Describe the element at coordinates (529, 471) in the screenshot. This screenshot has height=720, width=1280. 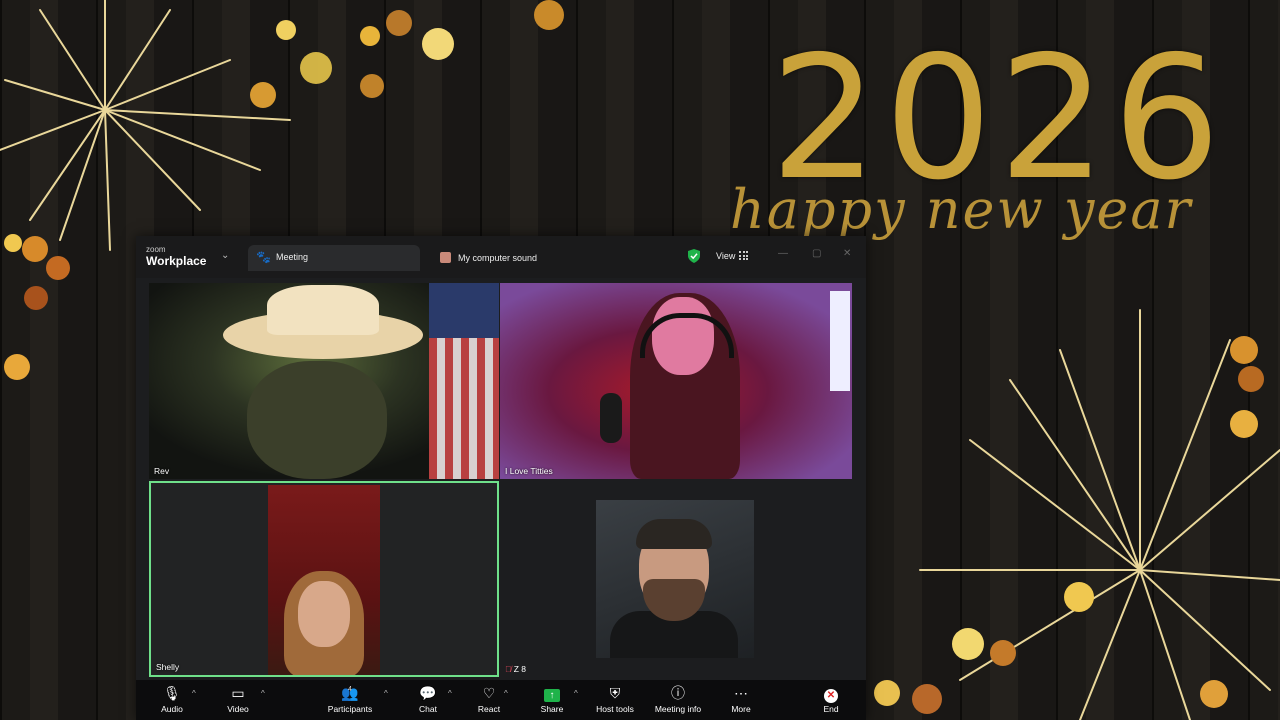
I see `participant-name: I Love Titties` at that location.